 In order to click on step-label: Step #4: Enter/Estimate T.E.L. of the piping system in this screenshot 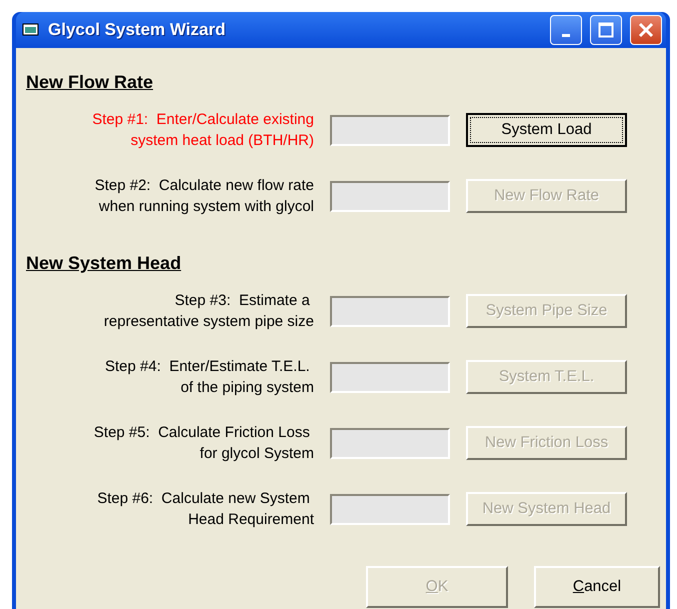, I will do `click(209, 377)`.